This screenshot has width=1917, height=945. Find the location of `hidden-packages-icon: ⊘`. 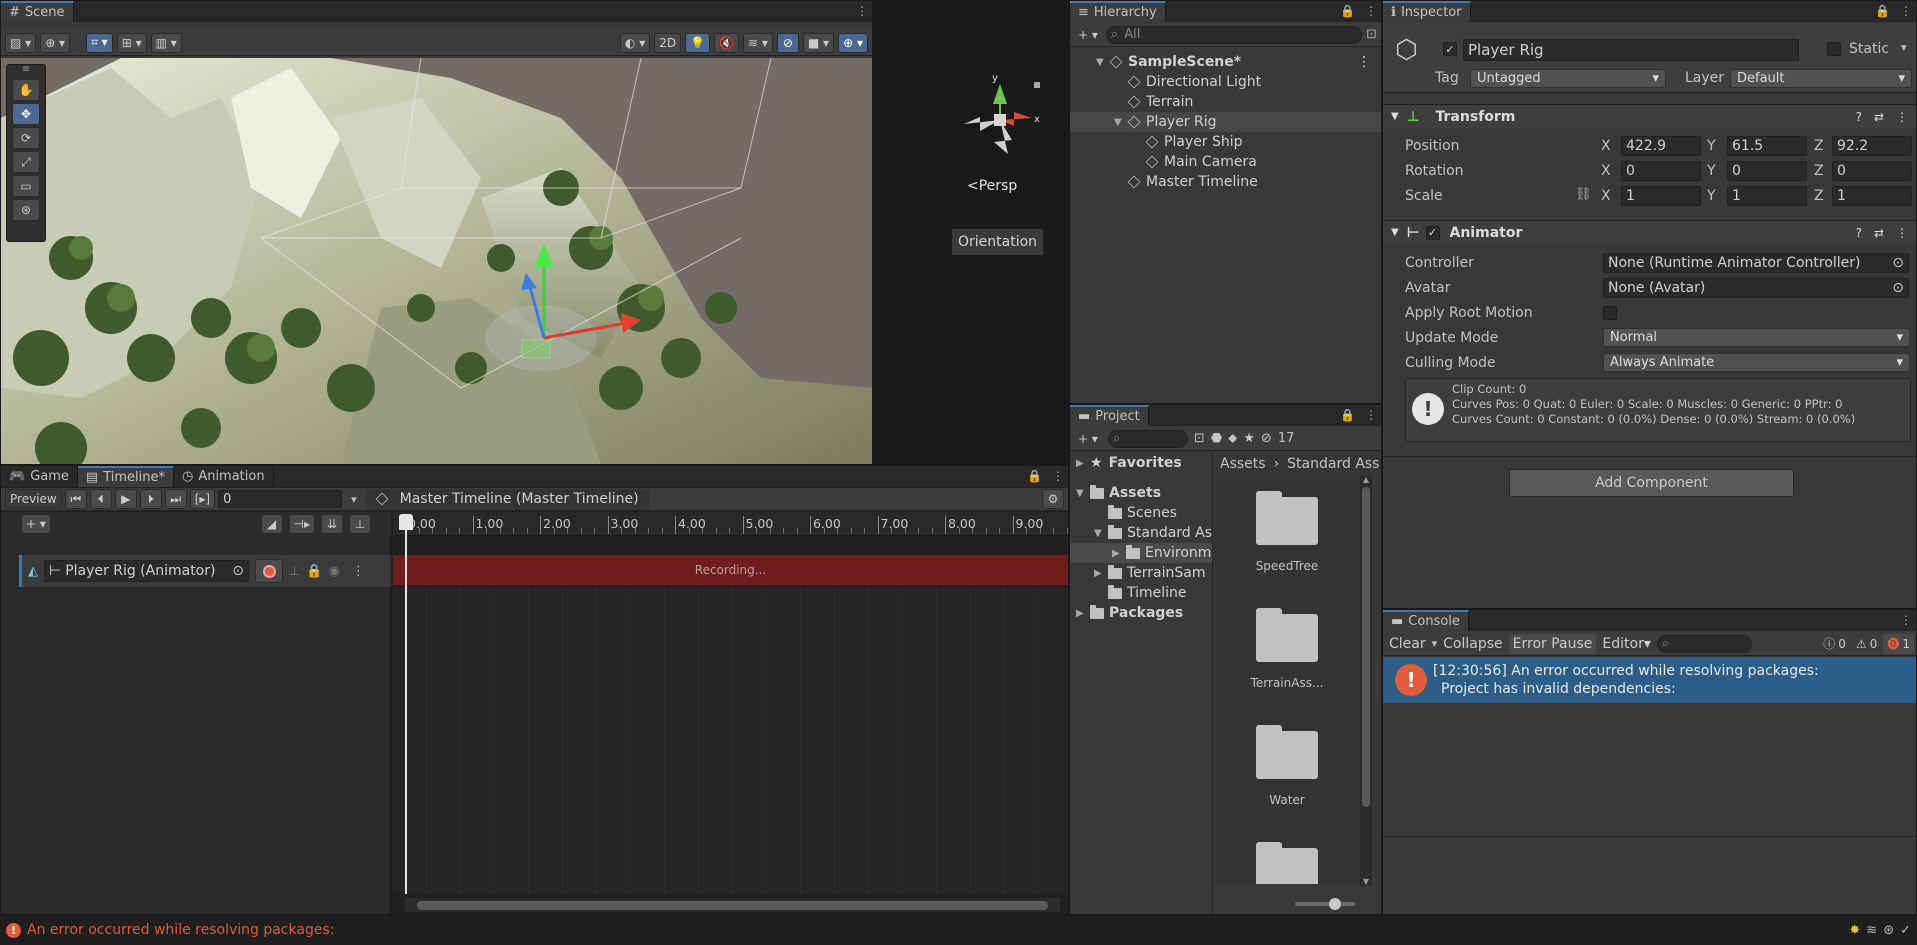

hidden-packages-icon: ⊘ is located at coordinates (1266, 438).